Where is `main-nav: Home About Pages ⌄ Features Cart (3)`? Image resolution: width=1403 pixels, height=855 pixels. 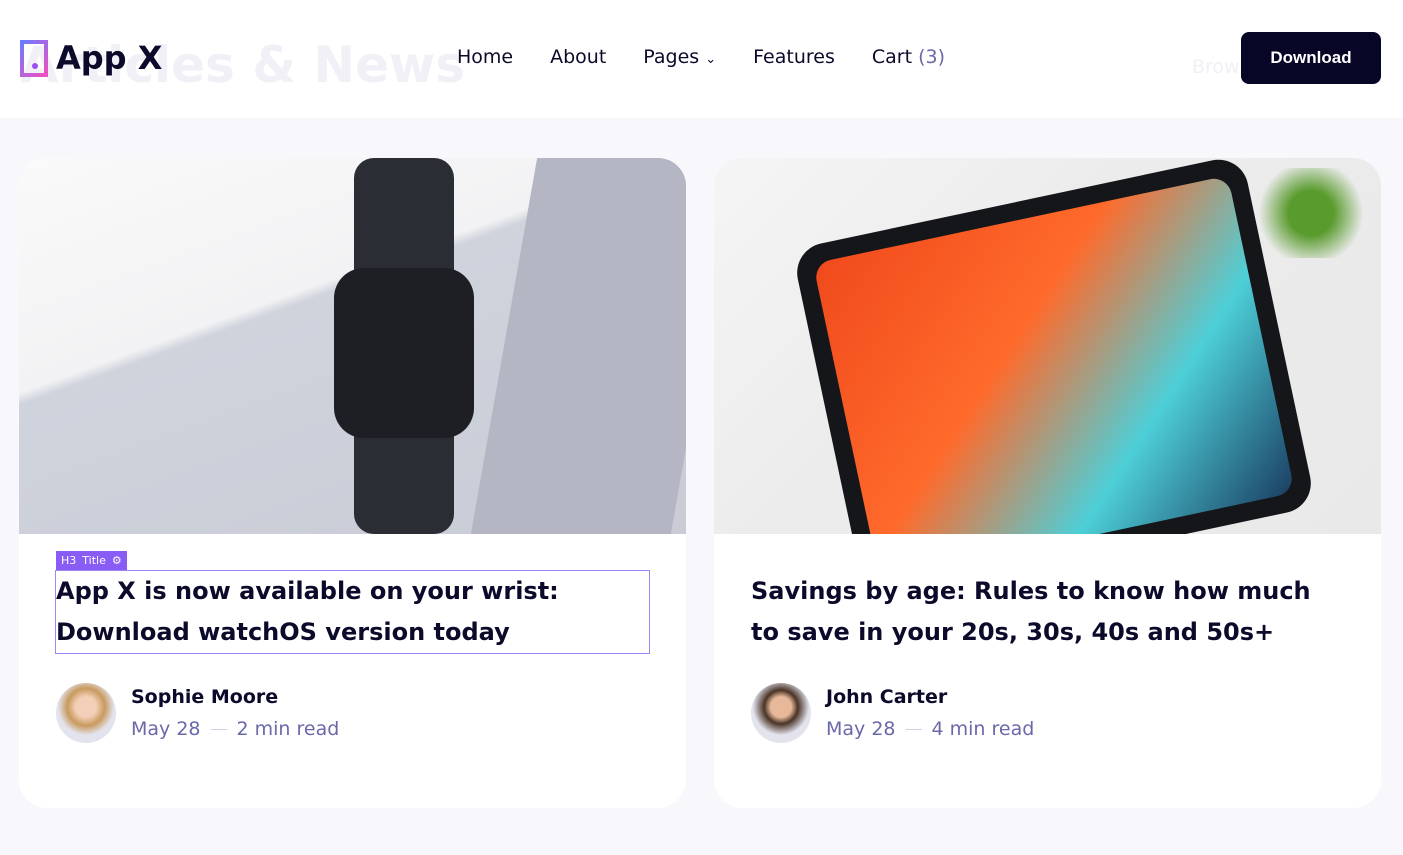 main-nav: Home About Pages ⌄ Features Cart (3) is located at coordinates (701, 57).